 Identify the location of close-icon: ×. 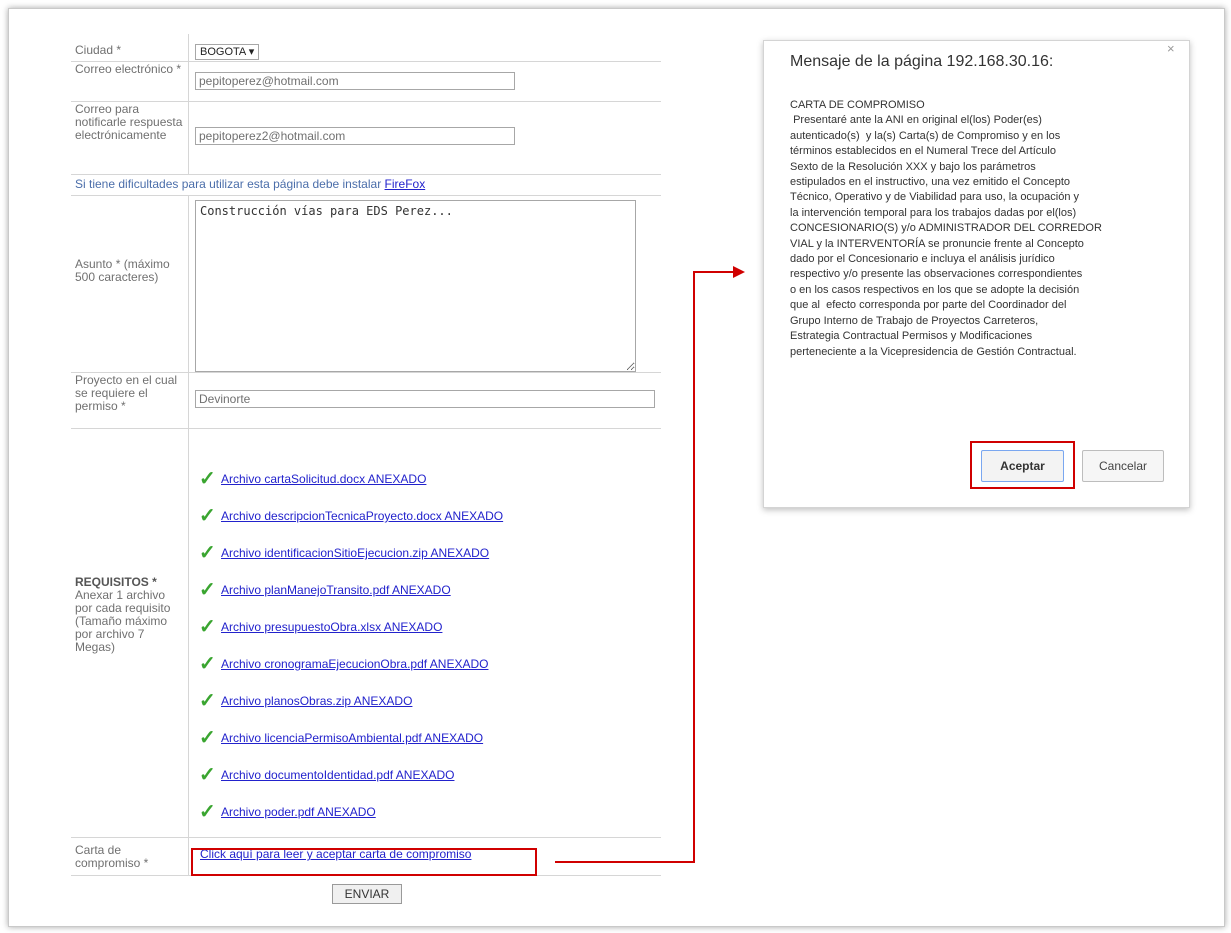
(1171, 48).